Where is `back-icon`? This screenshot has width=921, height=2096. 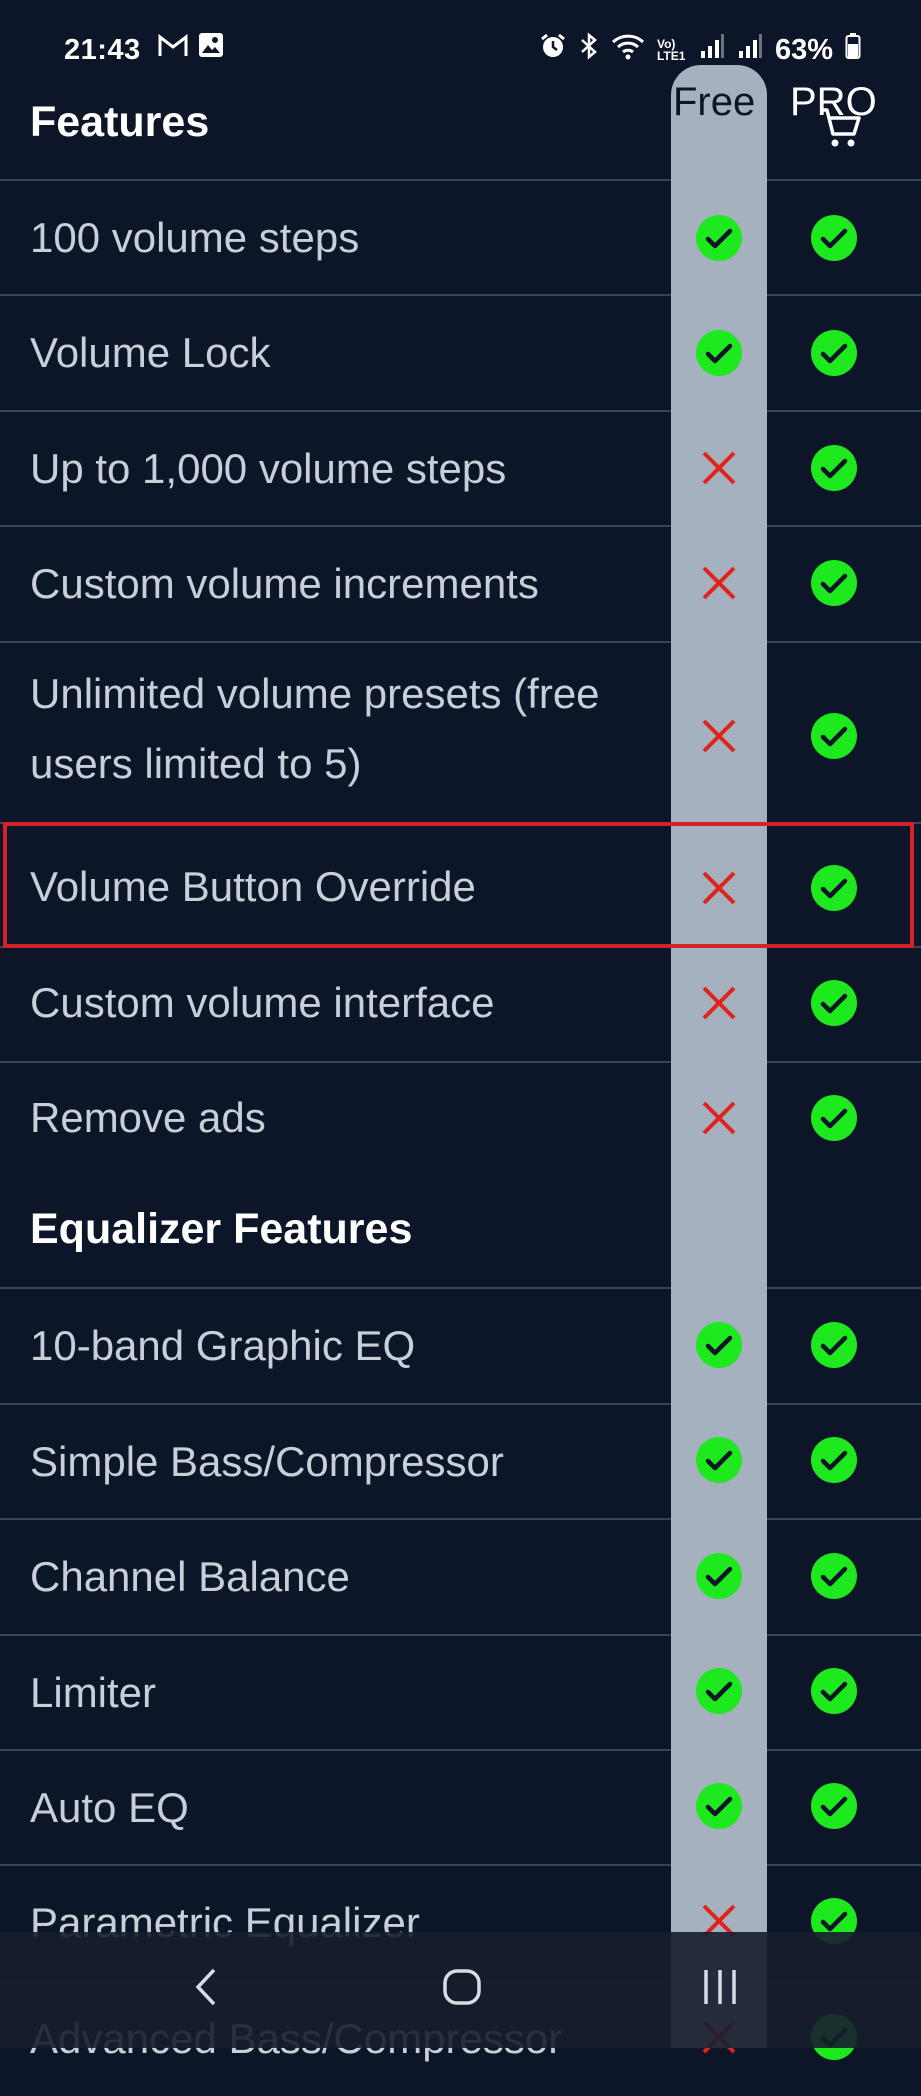 back-icon is located at coordinates (206, 1989).